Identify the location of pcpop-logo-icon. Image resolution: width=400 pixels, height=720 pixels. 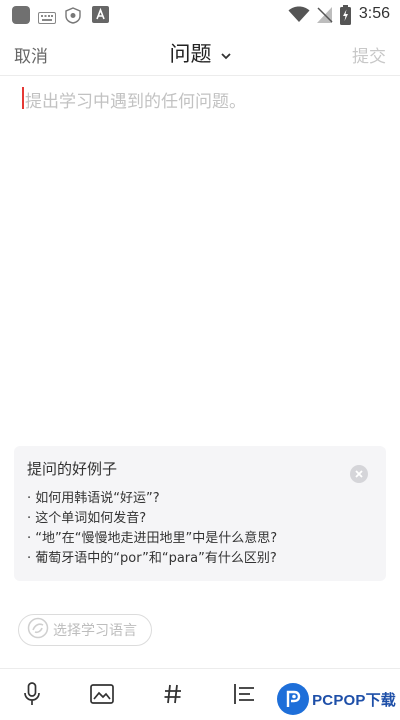
(293, 699).